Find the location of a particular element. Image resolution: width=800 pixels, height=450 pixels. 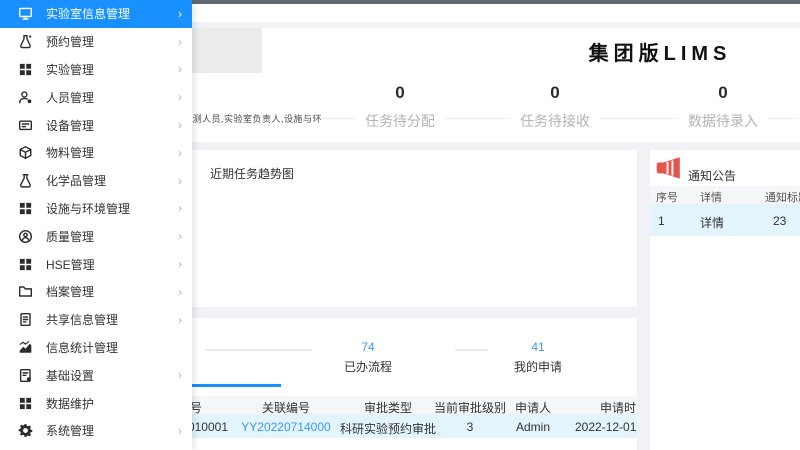

sidebar-item-10: HSE管理 › is located at coordinates (96, 264).